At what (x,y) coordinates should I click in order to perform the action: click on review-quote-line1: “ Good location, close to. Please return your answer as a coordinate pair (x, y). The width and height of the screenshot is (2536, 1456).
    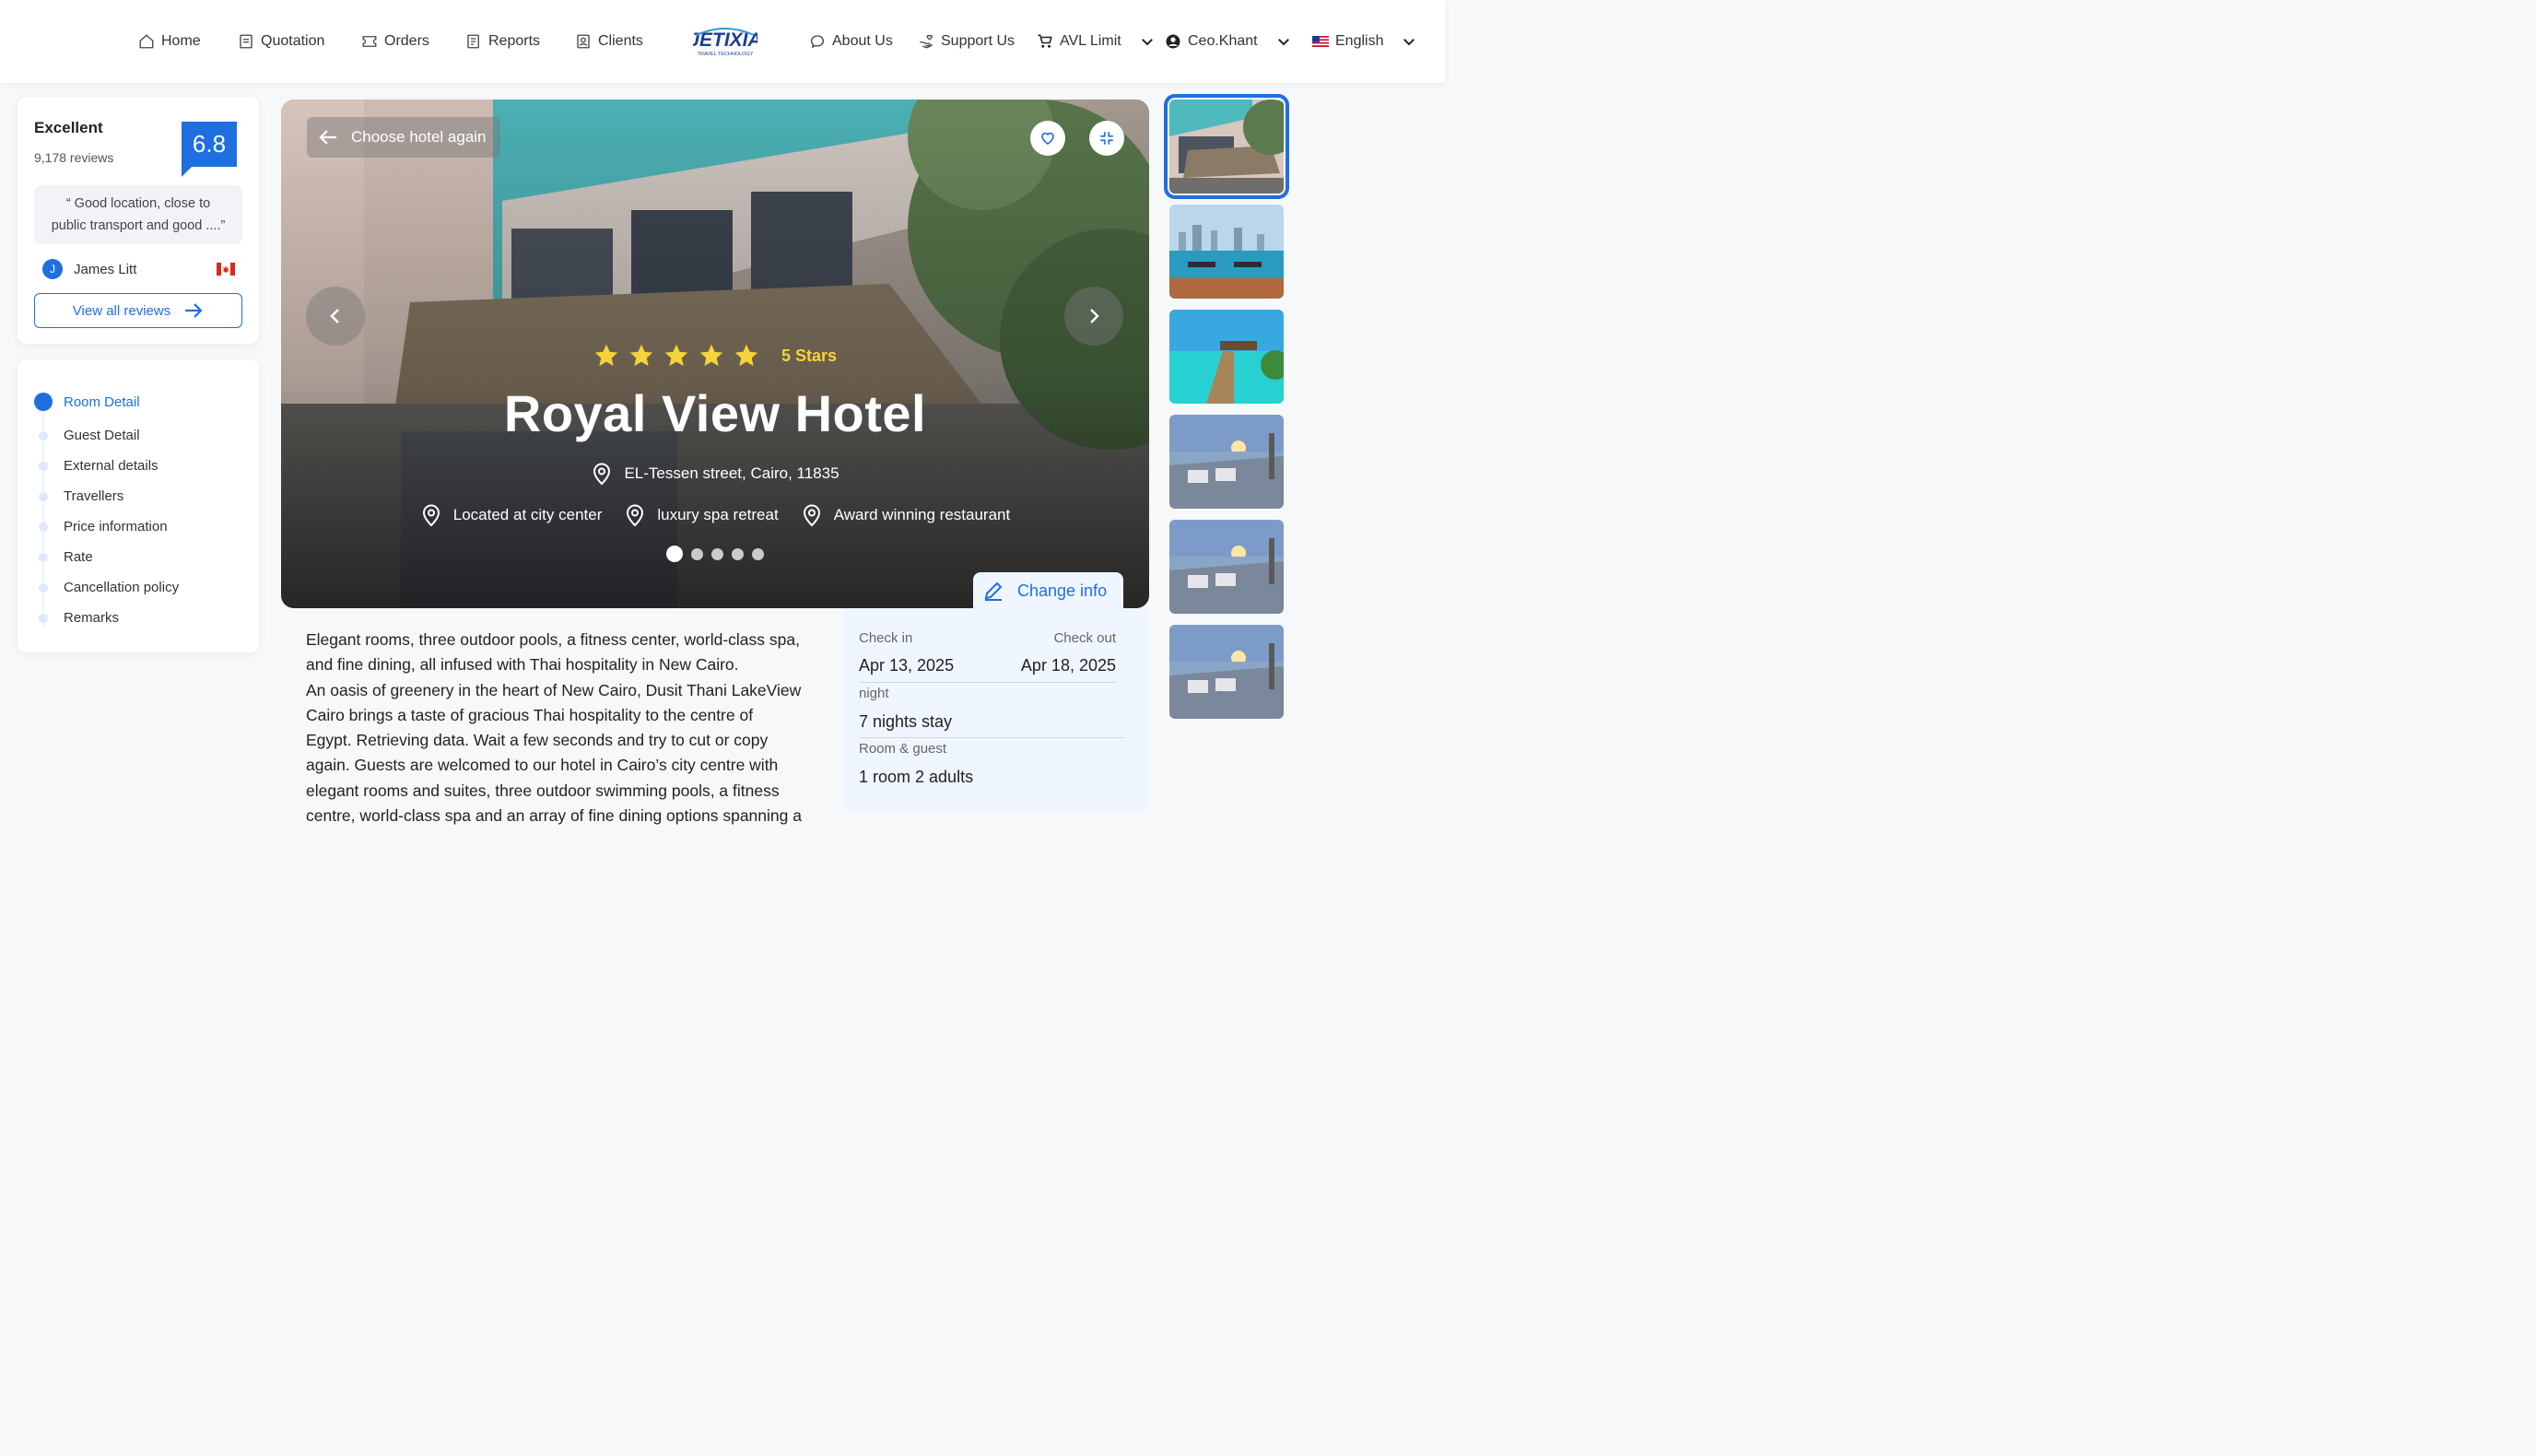
    Looking at the image, I should click on (138, 203).